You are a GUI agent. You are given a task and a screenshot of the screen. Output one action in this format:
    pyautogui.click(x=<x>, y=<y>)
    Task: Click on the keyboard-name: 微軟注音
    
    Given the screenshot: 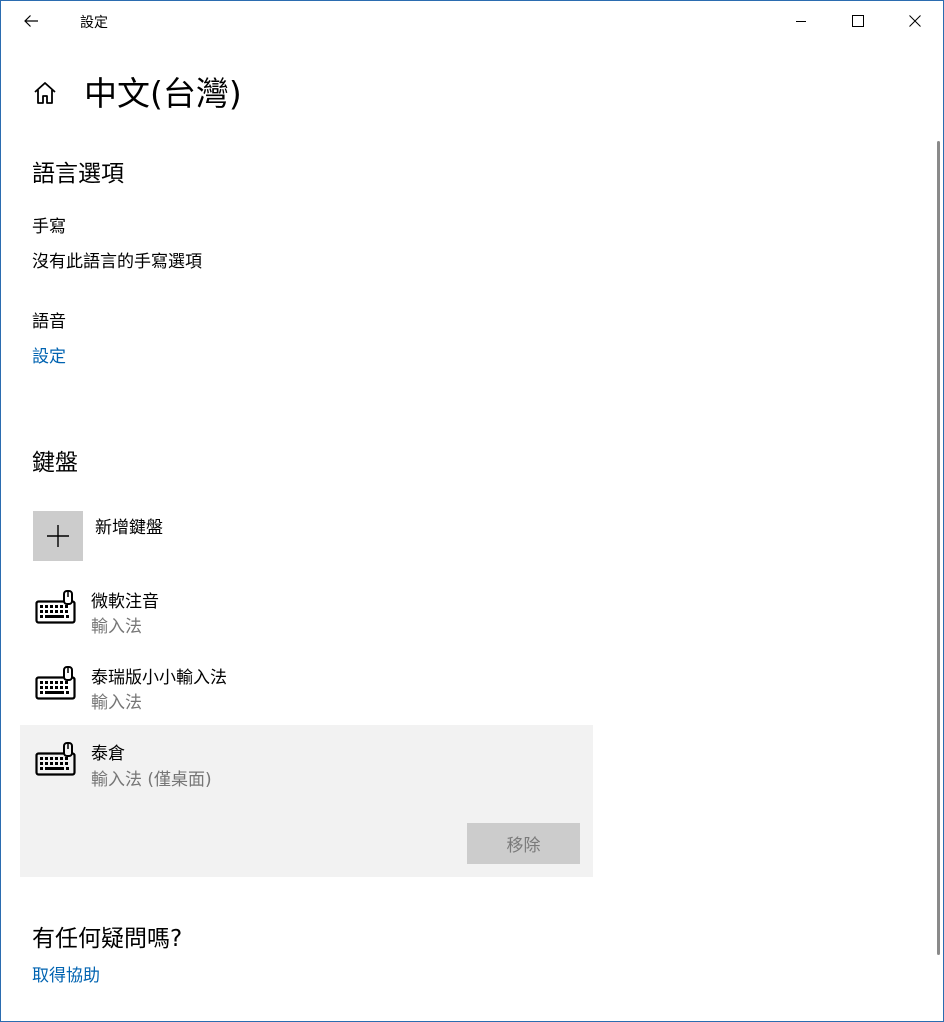 What is the action you would take?
    pyautogui.click(x=125, y=602)
    